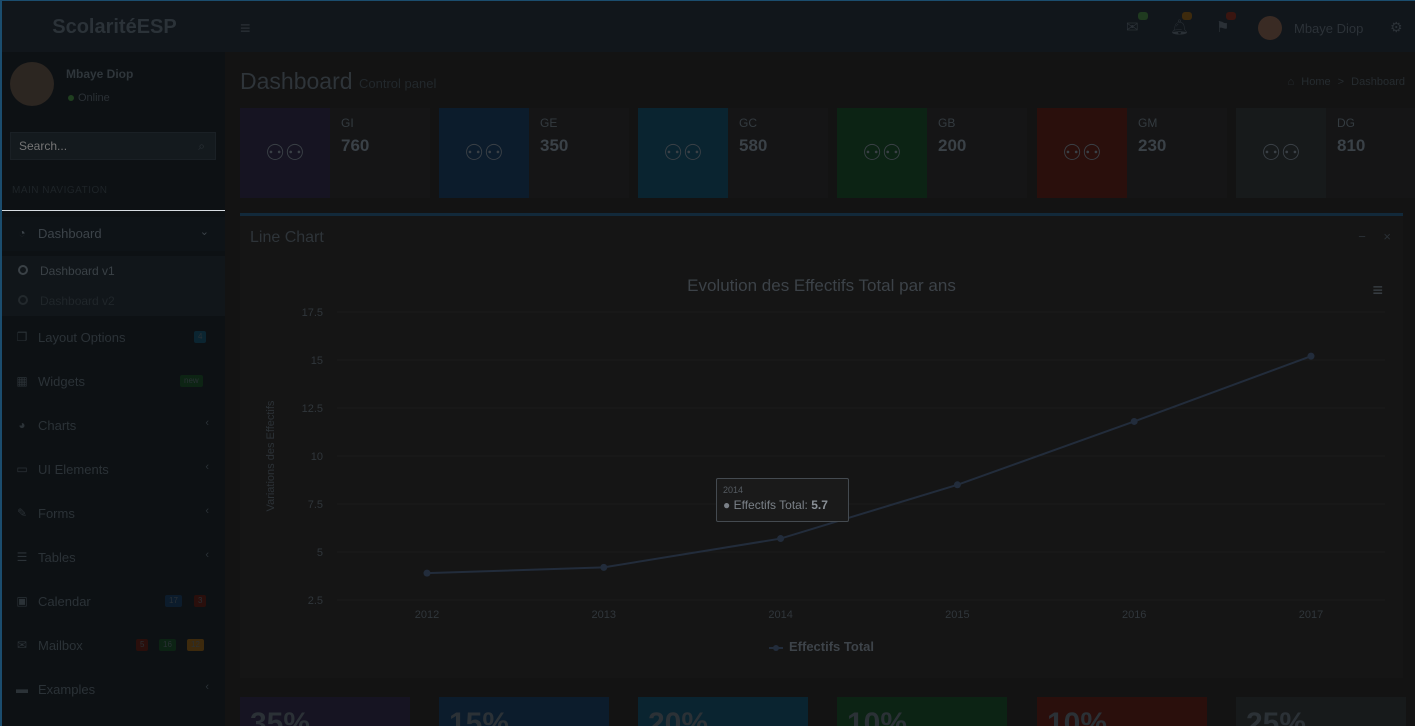  I want to click on files-icon: ❐, so click(22, 337).